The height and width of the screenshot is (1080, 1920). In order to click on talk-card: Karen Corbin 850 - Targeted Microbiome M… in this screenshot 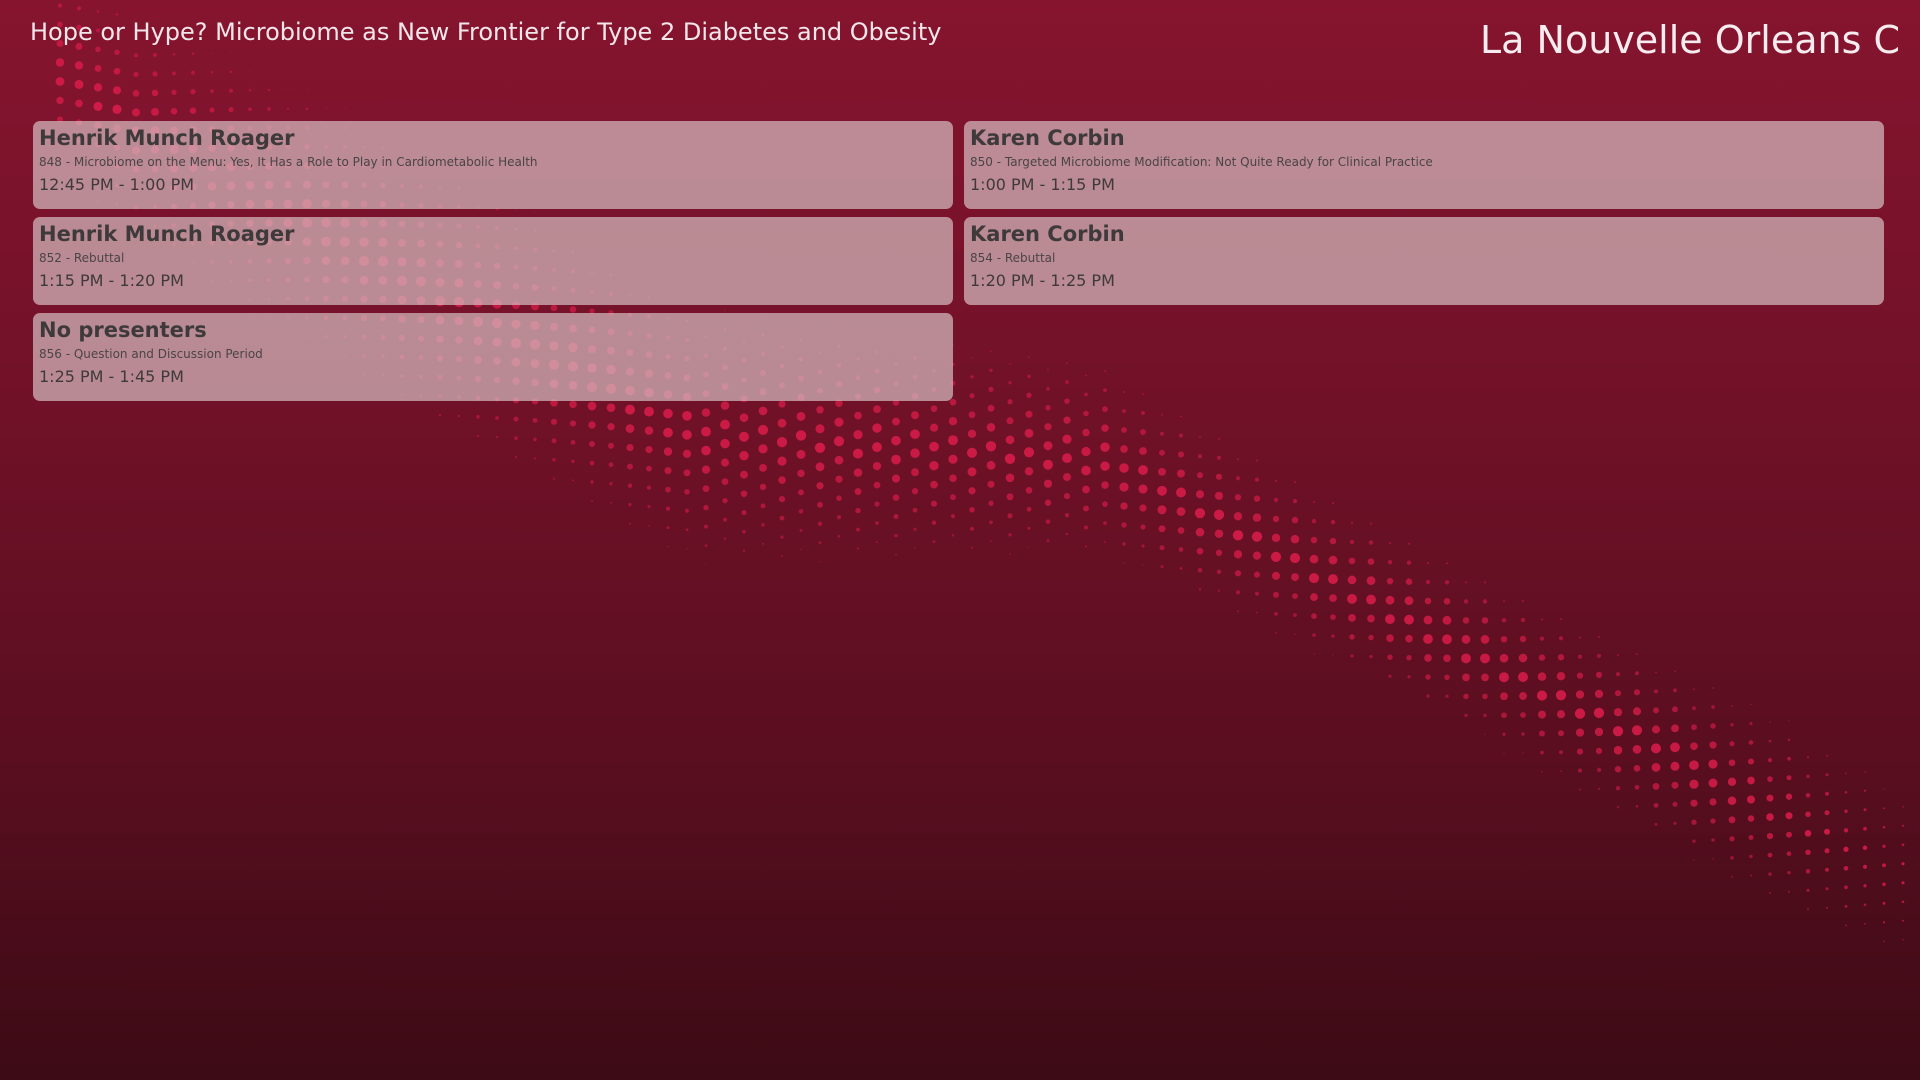, I will do `click(1424, 165)`.